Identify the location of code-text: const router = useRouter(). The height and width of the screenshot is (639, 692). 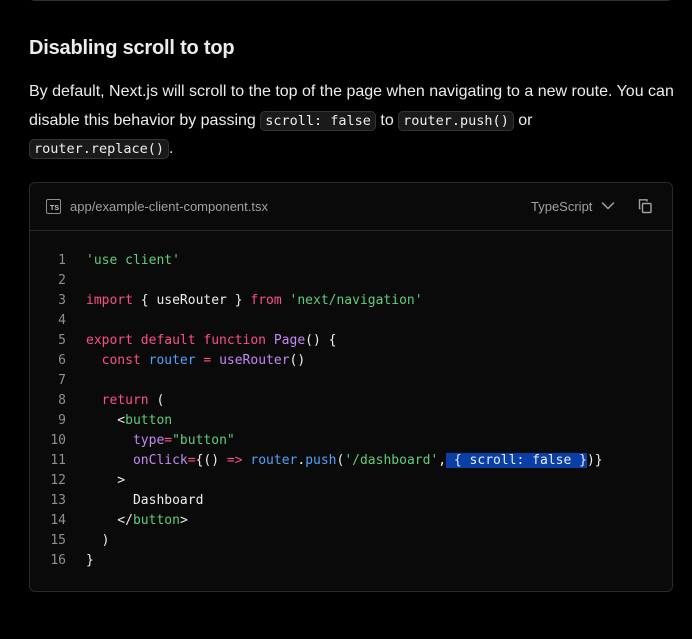
(196, 361).